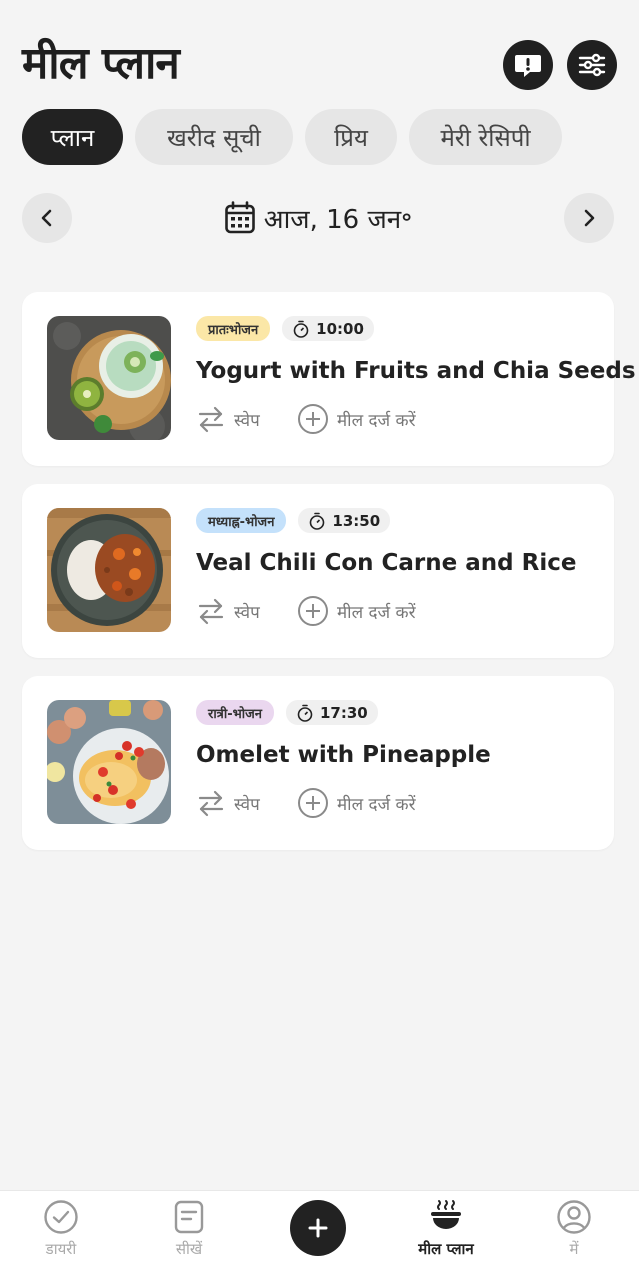 This screenshot has width=639, height=1280. I want to click on nav-item-diary: डायरी, so click(61, 1229).